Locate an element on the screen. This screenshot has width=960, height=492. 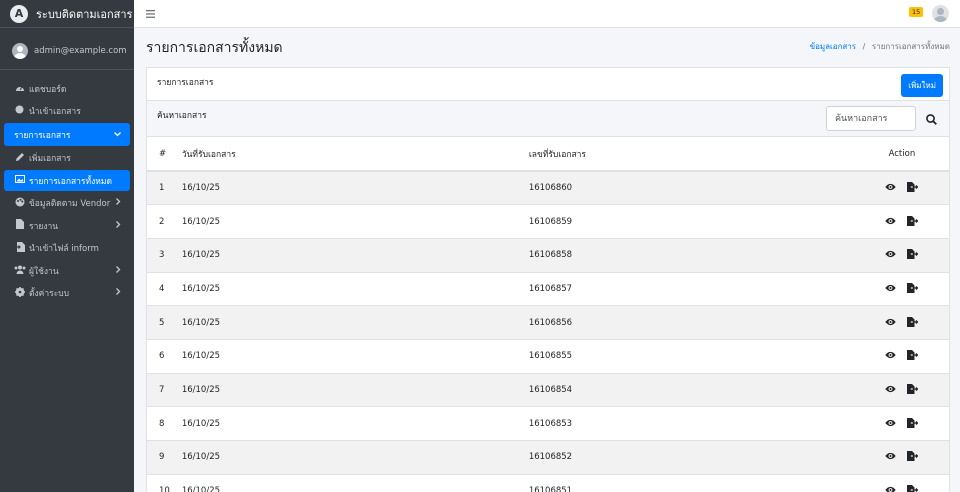
row-number: 8 is located at coordinates (158, 423).